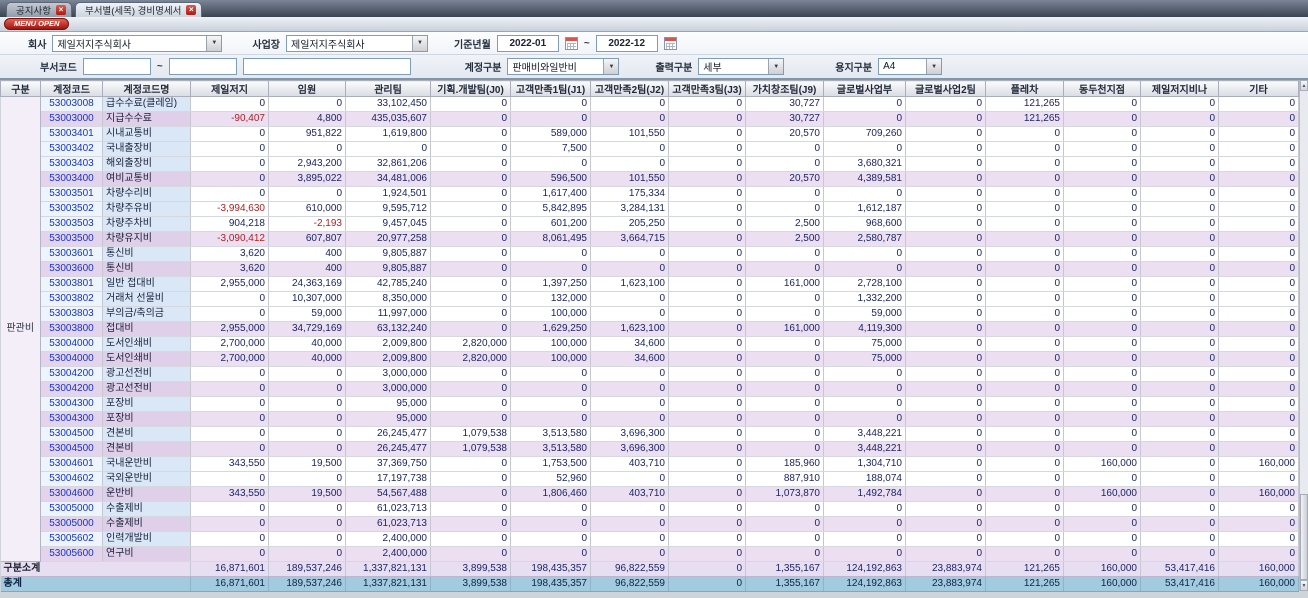 This screenshot has height=598, width=1308. Describe the element at coordinates (137, 43) in the screenshot. I see `company-select: 제일저지주식회사 ▼` at that location.